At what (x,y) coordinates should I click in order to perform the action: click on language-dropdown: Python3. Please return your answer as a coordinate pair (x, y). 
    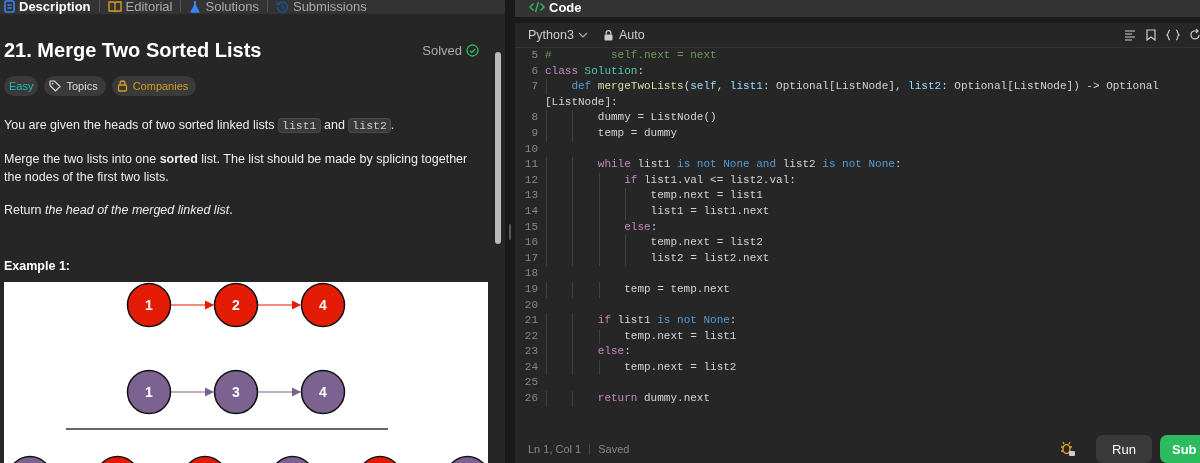
    Looking at the image, I should click on (558, 35).